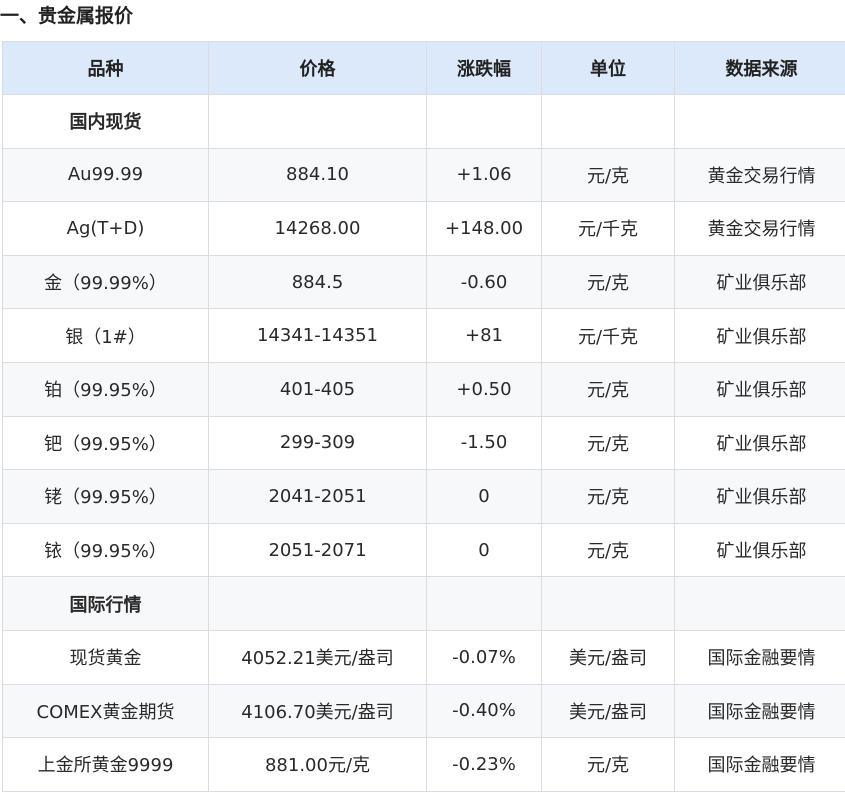 Image resolution: width=845 pixels, height=792 pixels. Describe the element at coordinates (318, 229) in the screenshot. I see `cell-price: 14268.00` at that location.